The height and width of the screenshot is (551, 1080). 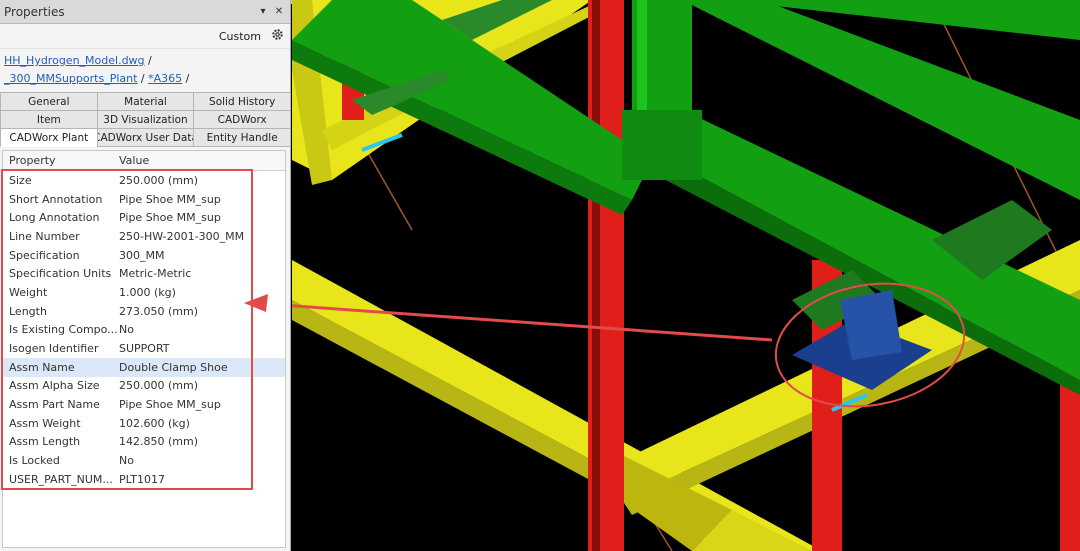 I want to click on property-name: Specification Units, so click(x=60, y=274).